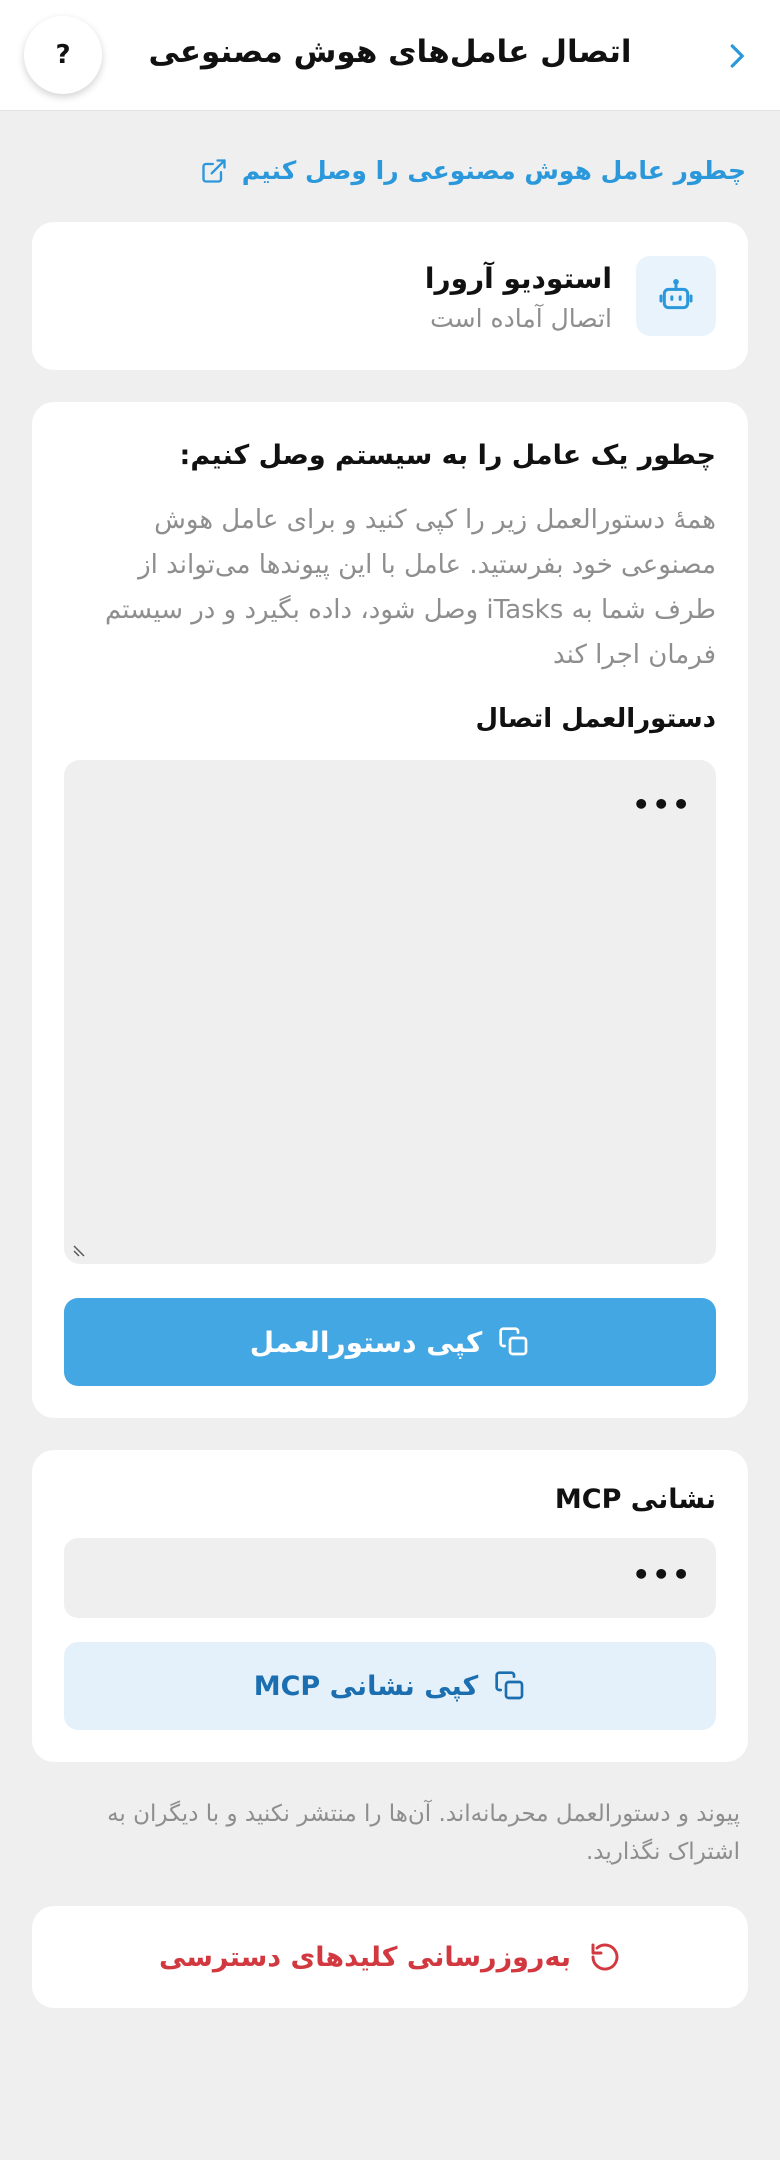 The width and height of the screenshot is (780, 2160). I want to click on agent-avatar, so click(676, 296).